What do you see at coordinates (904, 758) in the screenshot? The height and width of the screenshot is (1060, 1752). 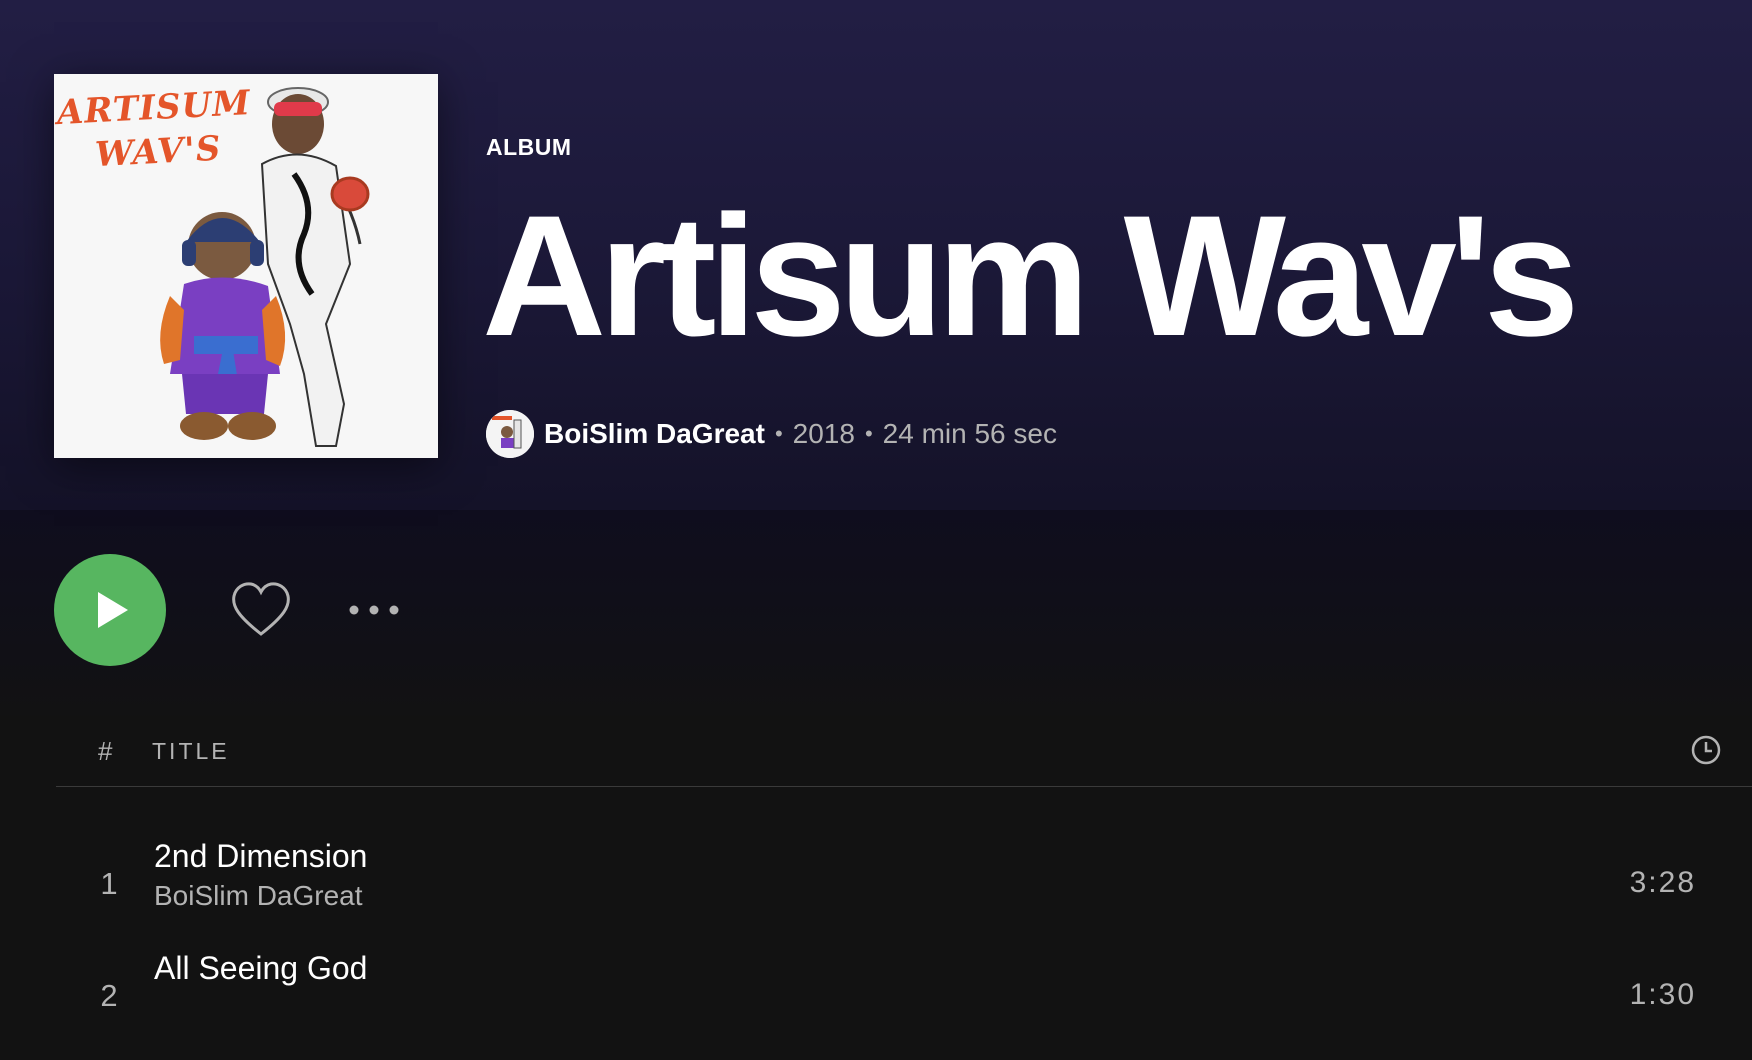 I see `tracklist-header: # TITLE` at bounding box center [904, 758].